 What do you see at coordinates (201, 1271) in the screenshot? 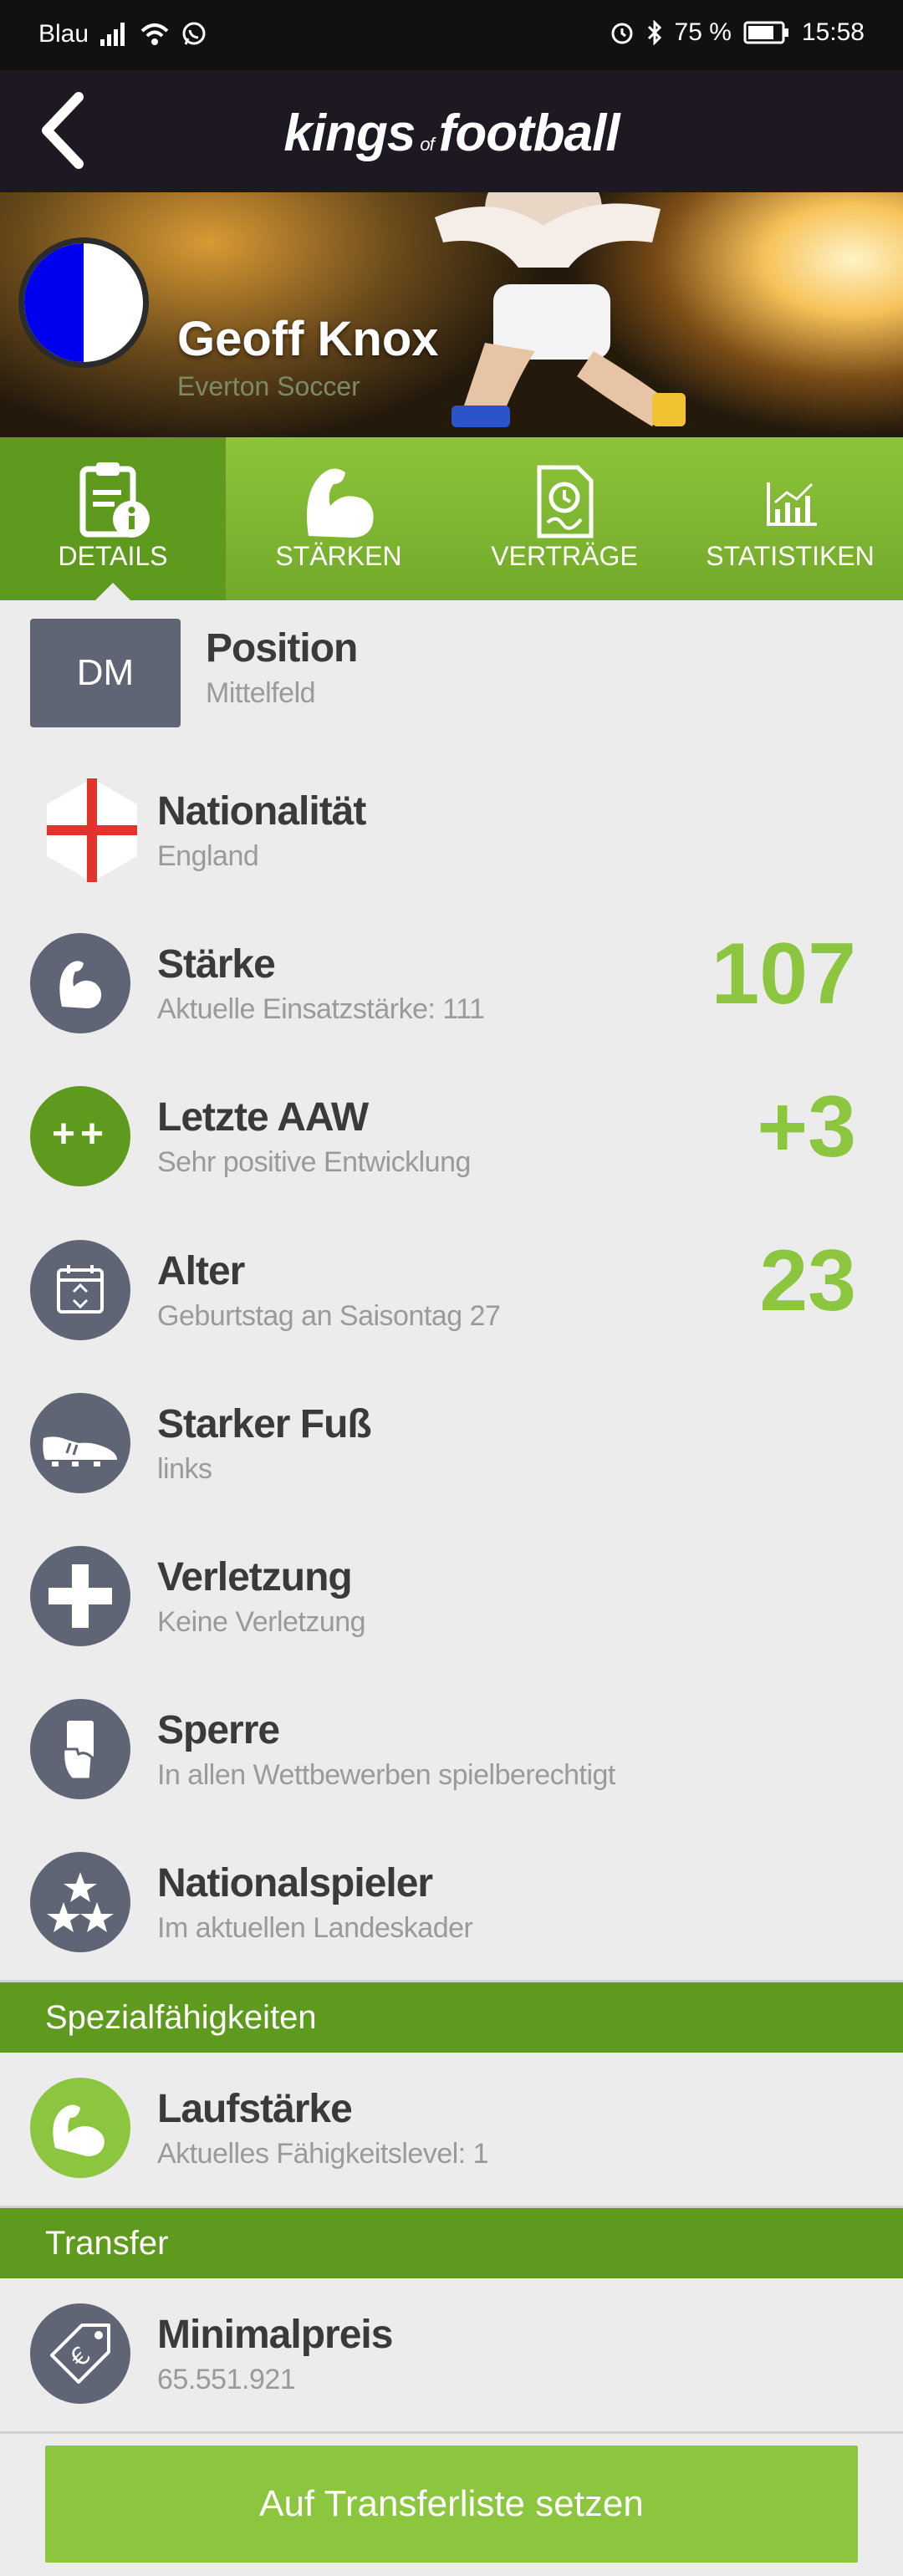
I see `row-title: Alter` at bounding box center [201, 1271].